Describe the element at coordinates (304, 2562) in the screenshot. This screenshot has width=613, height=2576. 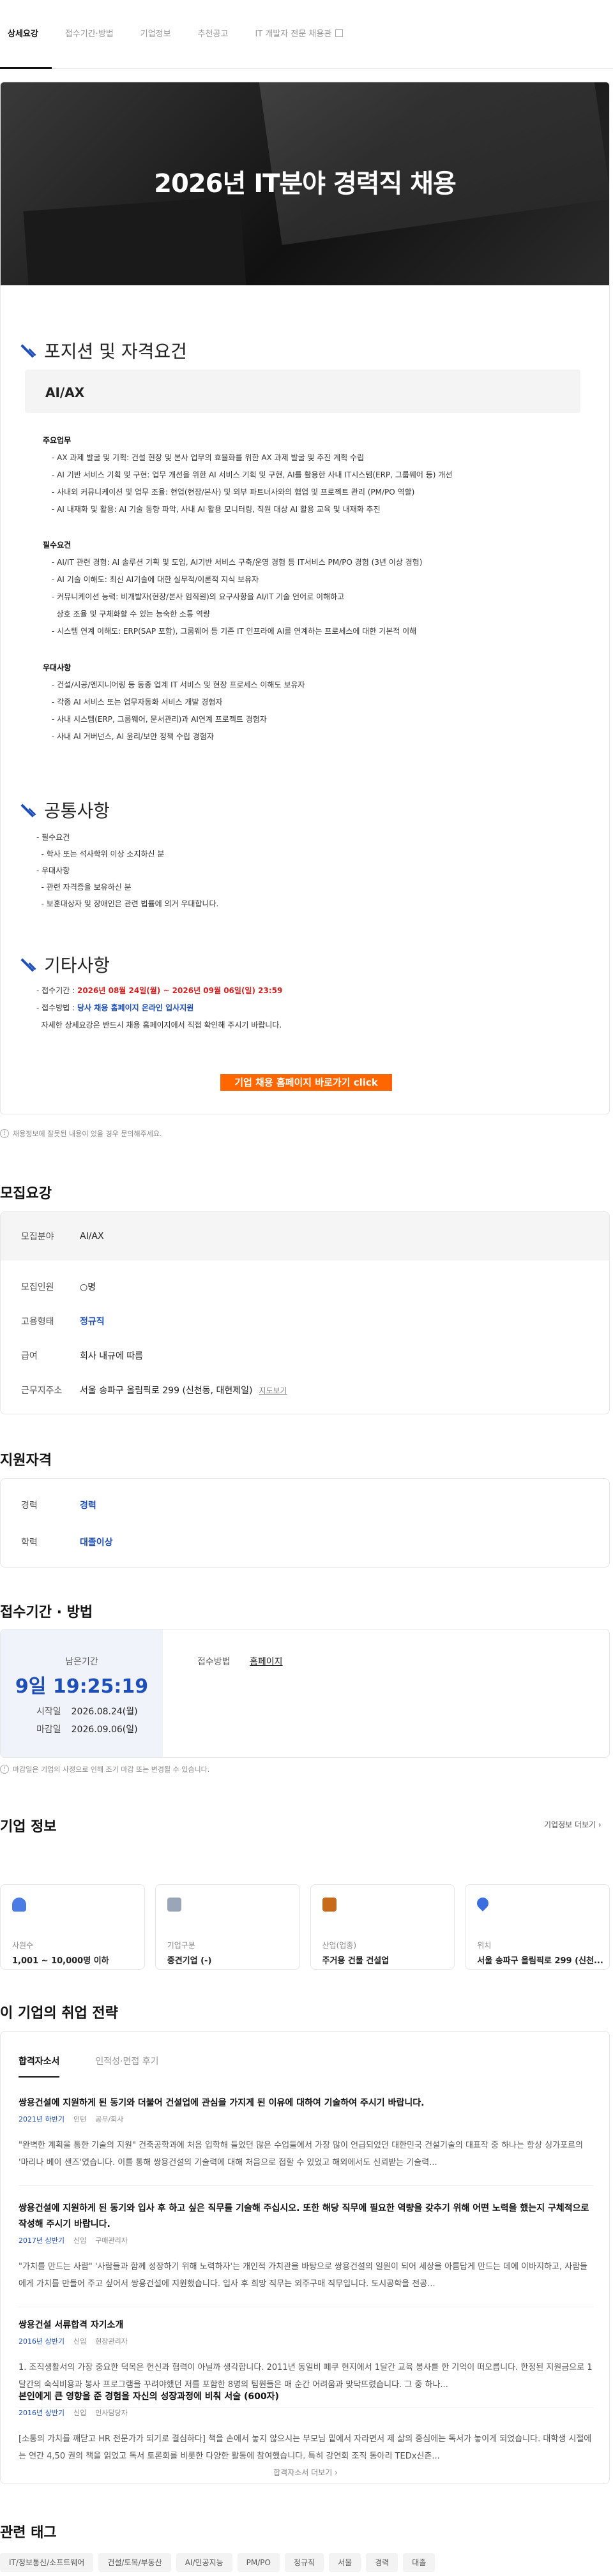
I see `tag-chip: 정규직` at that location.